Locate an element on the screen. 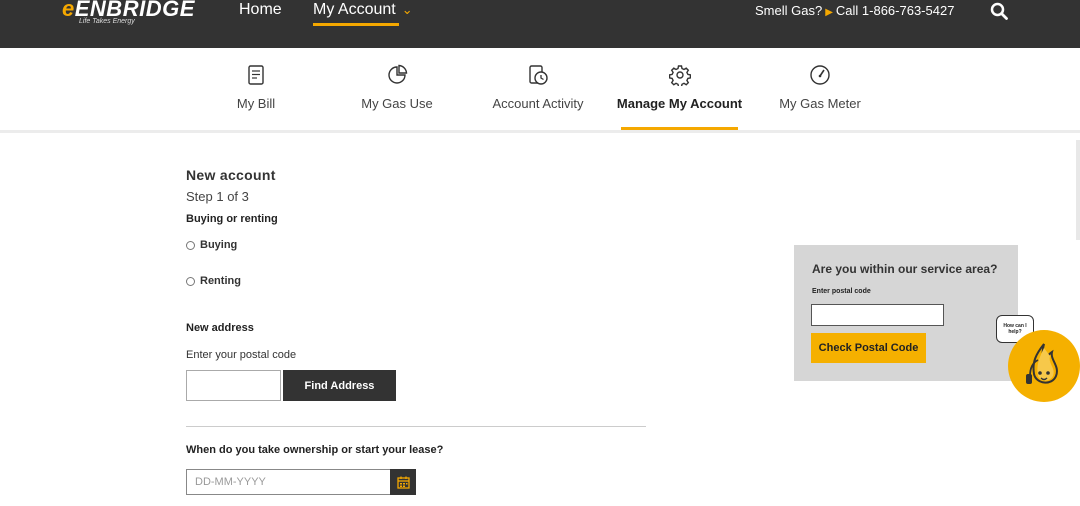 The image size is (1080, 506). tab-my-gas-meter: My Gas Meter is located at coordinates (820, 87).